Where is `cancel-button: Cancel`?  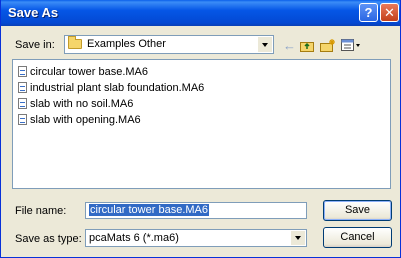 cancel-button: Cancel is located at coordinates (357, 237).